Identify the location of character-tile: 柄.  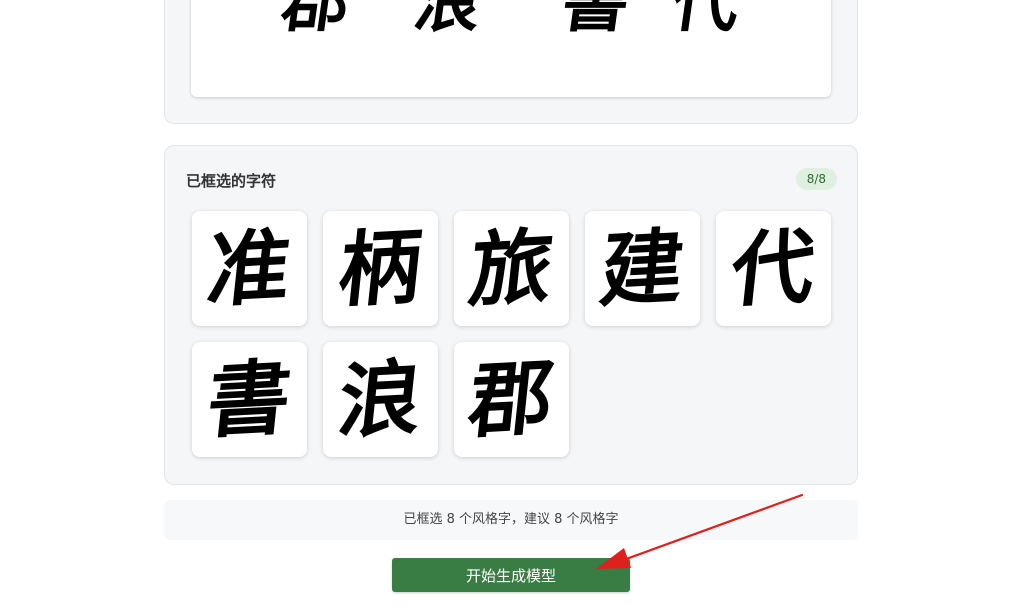
(380, 268).